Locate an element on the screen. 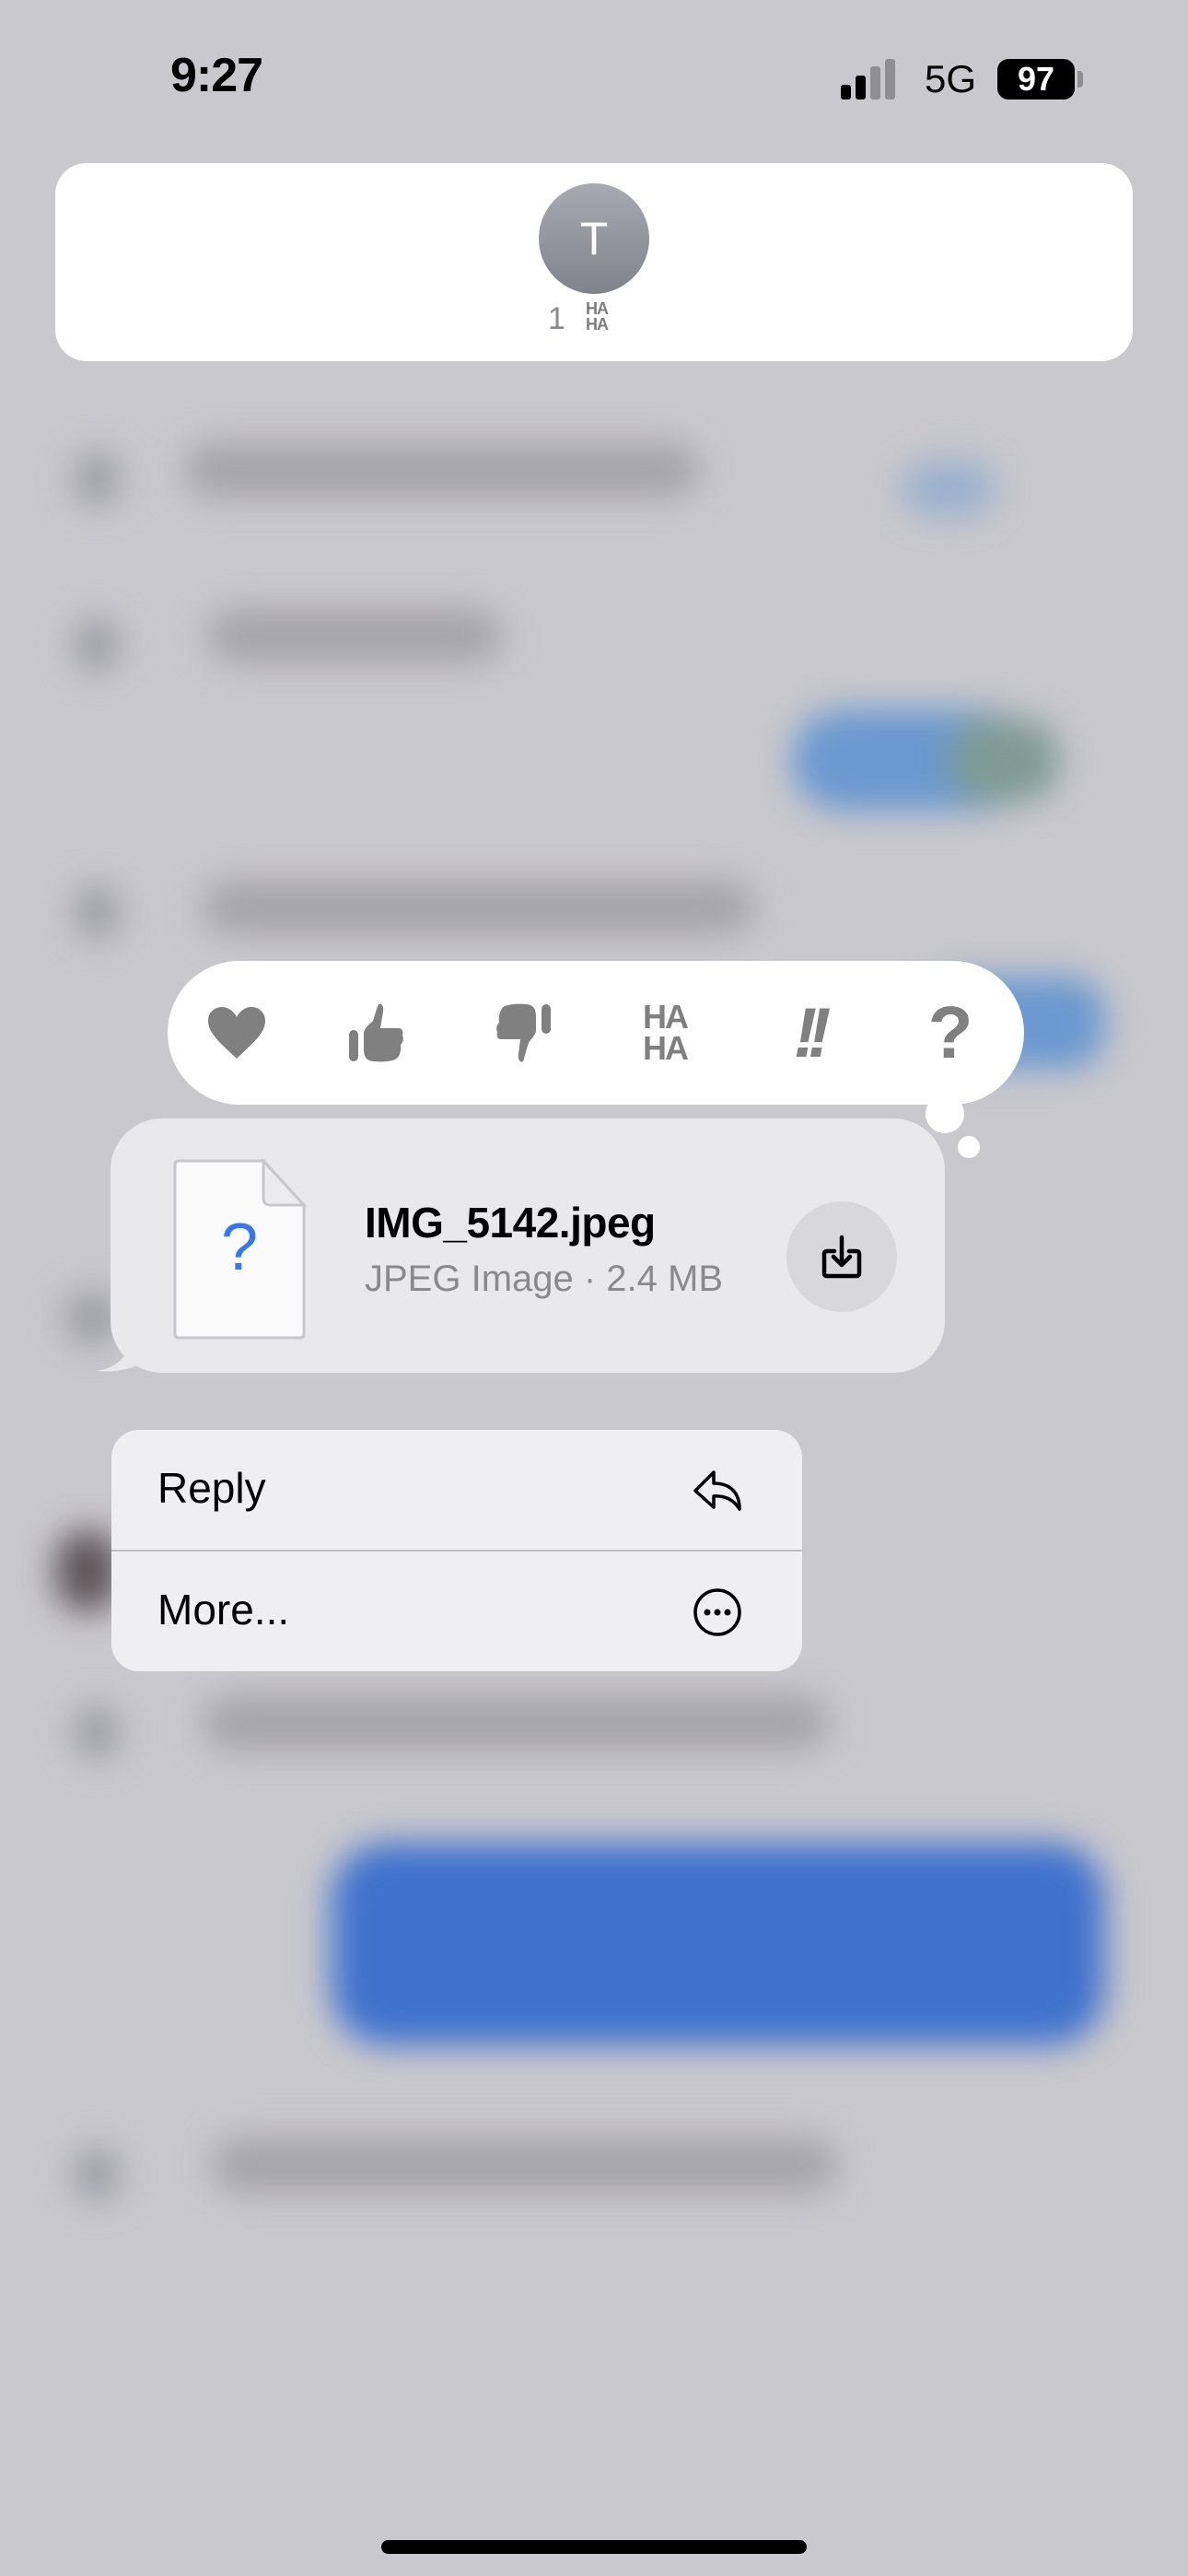 The width and height of the screenshot is (1188, 2576). battery-nub is located at coordinates (1080, 79).